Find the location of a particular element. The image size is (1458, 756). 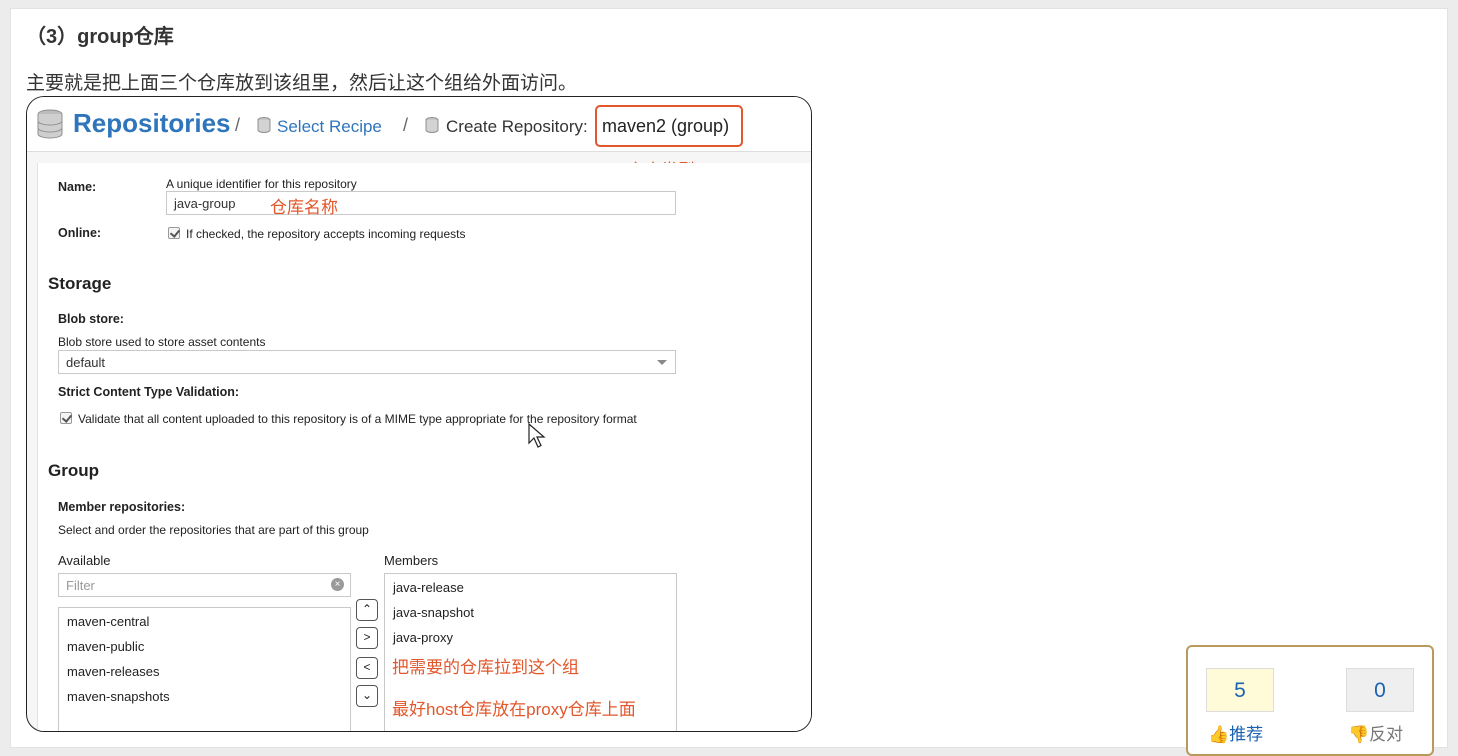

recommend-label: 推荐 is located at coordinates (1246, 734).